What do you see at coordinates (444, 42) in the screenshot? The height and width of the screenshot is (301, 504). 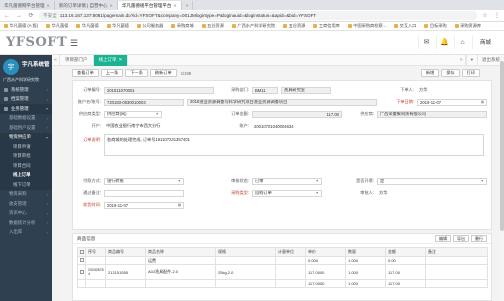 I see `bell-icon: 🔔` at bounding box center [444, 42].